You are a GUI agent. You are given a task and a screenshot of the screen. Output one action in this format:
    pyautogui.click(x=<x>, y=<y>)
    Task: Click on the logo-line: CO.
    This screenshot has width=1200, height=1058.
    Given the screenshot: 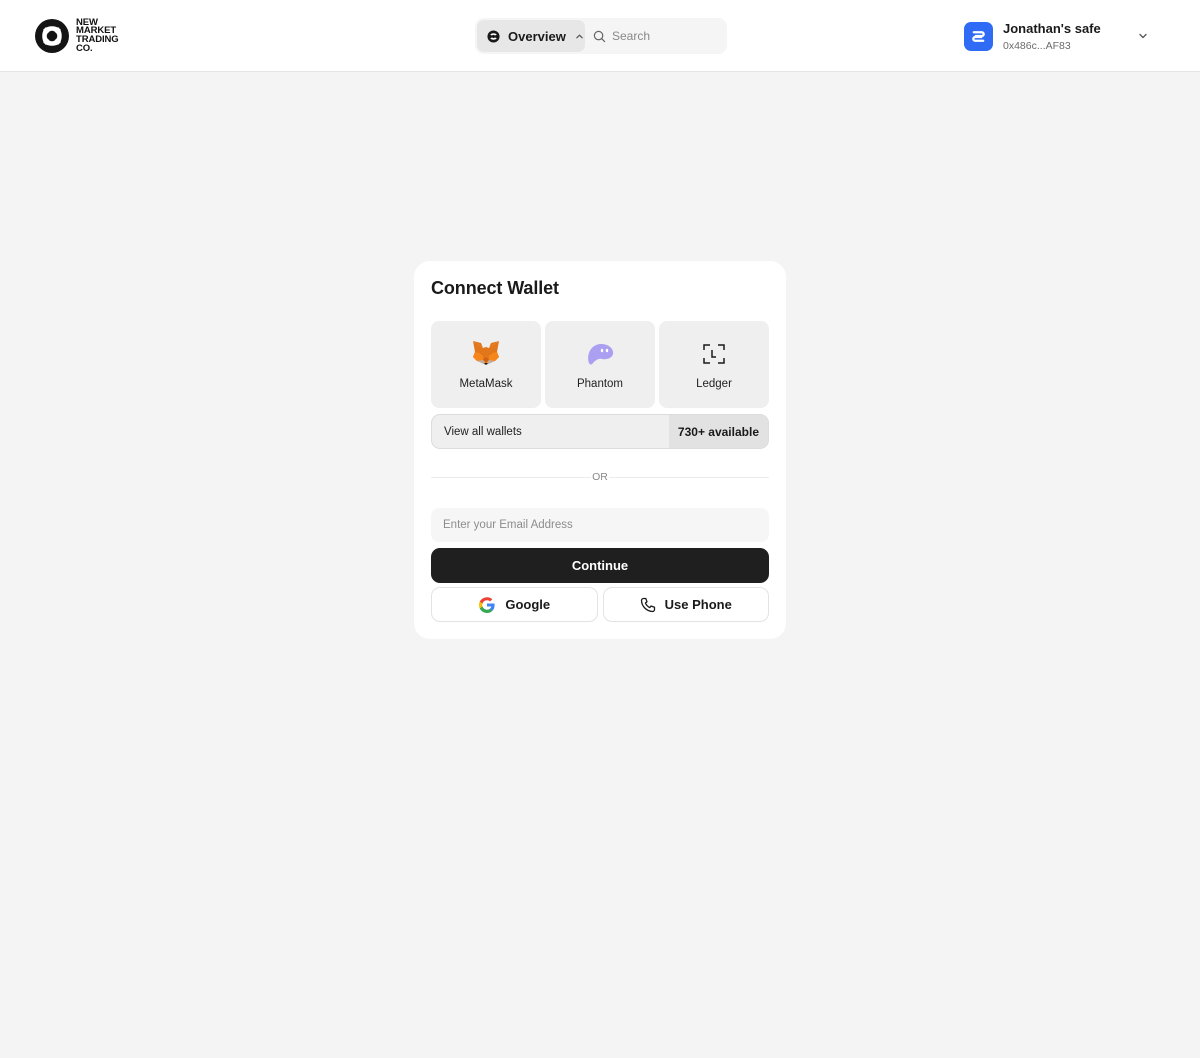 What is the action you would take?
    pyautogui.click(x=84, y=48)
    